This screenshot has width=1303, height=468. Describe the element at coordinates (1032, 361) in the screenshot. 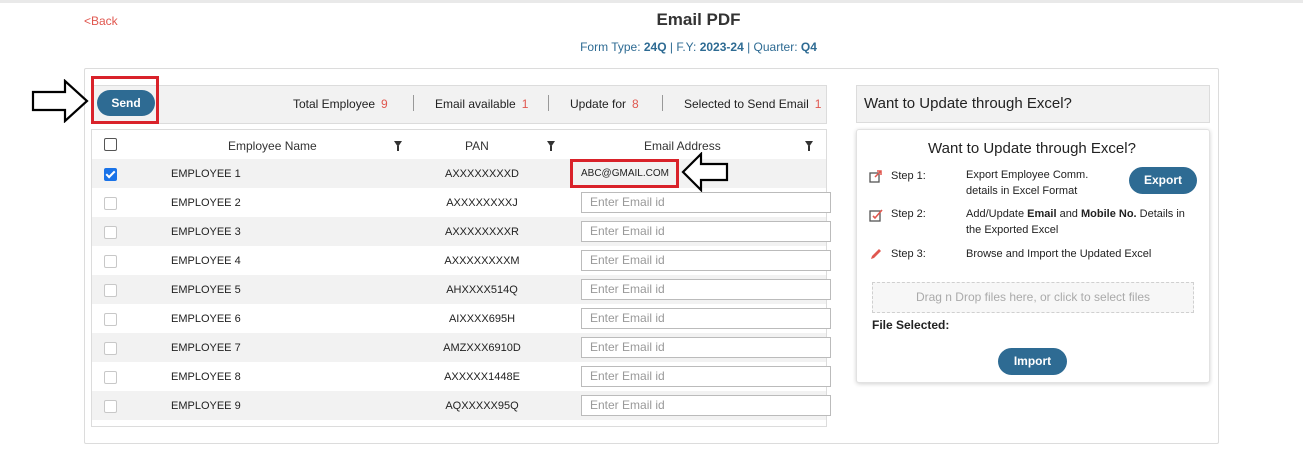

I see `import-button: Import` at that location.